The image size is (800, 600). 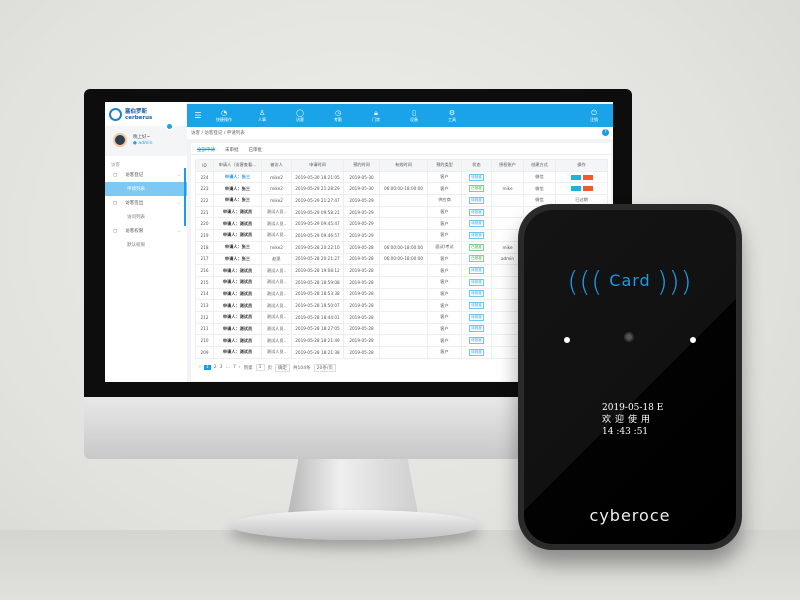 I want to click on column-header: 被访人, so click(x=276, y=165).